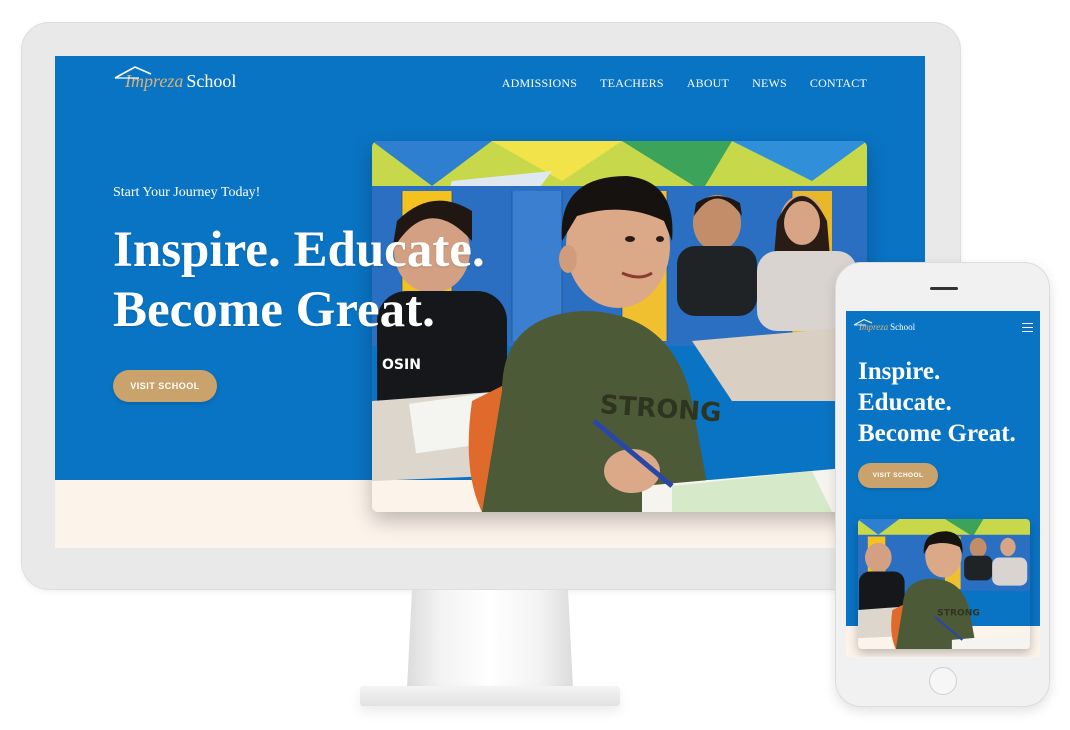  Describe the element at coordinates (943, 681) in the screenshot. I see `phone-home-button` at that location.